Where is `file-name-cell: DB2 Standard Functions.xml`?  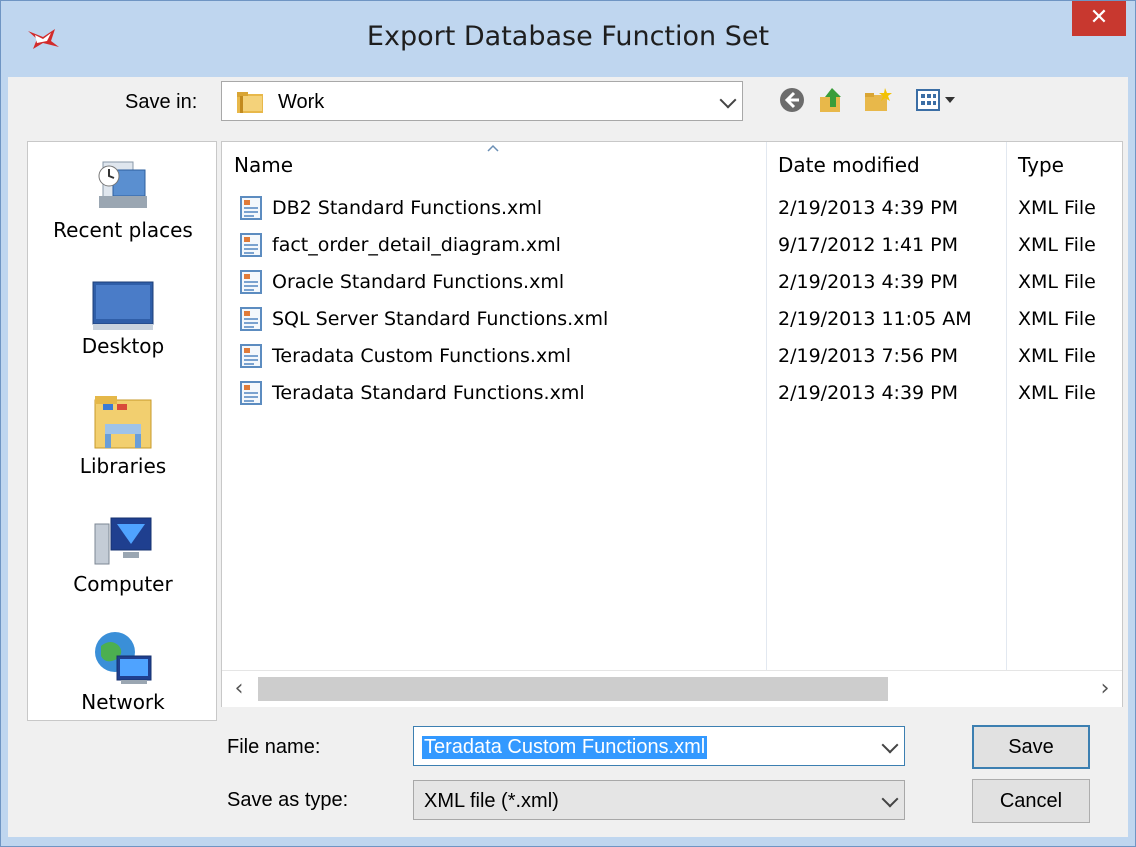
file-name-cell: DB2 Standard Functions.xml is located at coordinates (407, 208).